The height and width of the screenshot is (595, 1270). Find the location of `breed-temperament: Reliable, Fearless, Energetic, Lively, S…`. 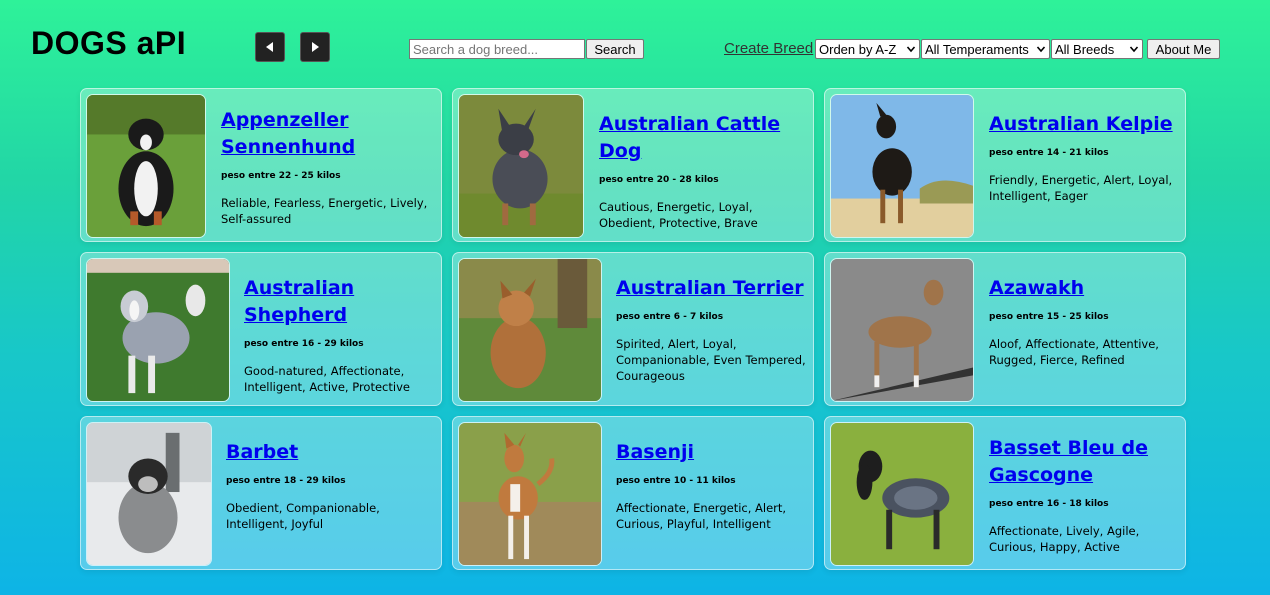

breed-temperament: Reliable, Fearless, Energetic, Lively, S… is located at coordinates (324, 211).